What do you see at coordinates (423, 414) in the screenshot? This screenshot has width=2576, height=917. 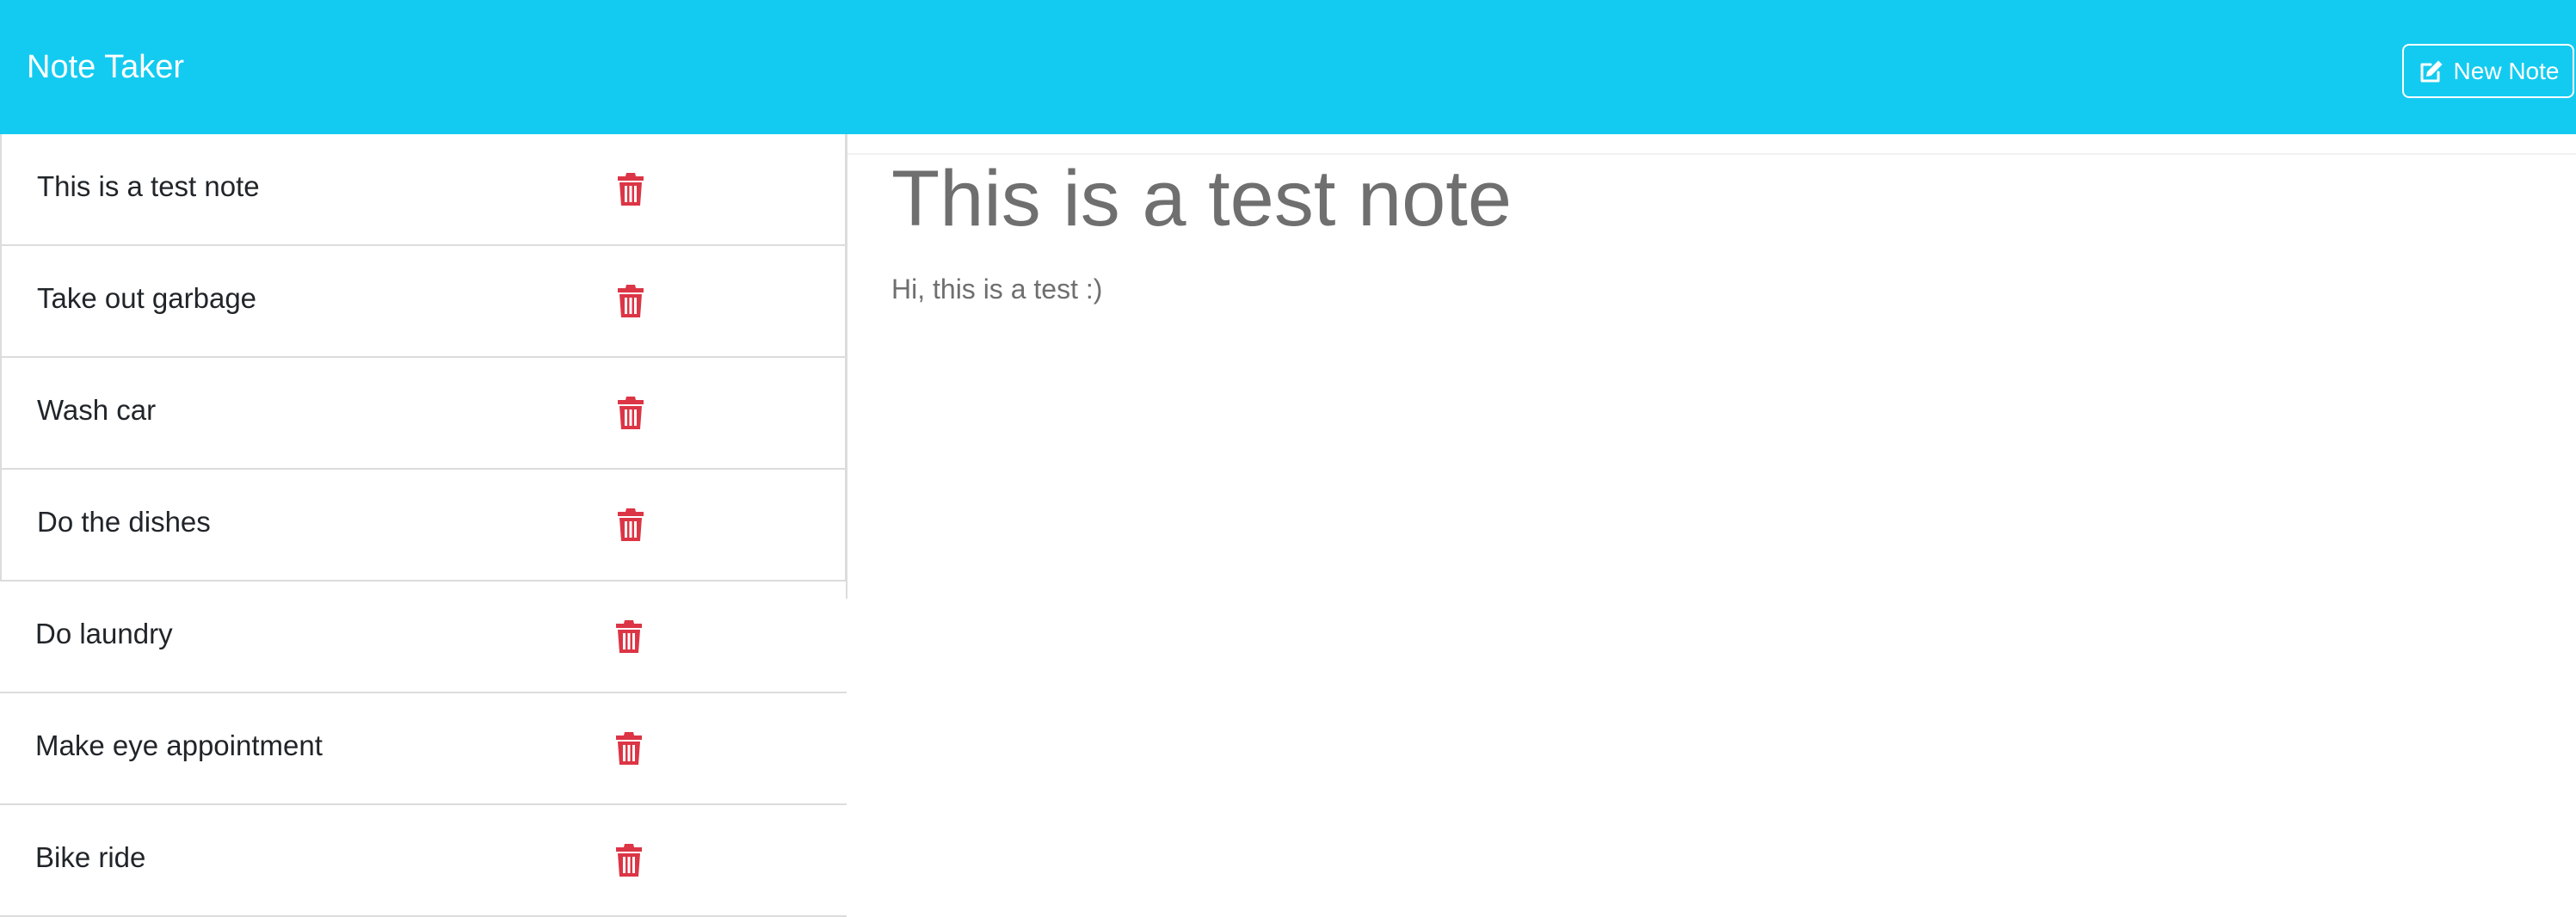 I see `note-list-item: Wash car` at bounding box center [423, 414].